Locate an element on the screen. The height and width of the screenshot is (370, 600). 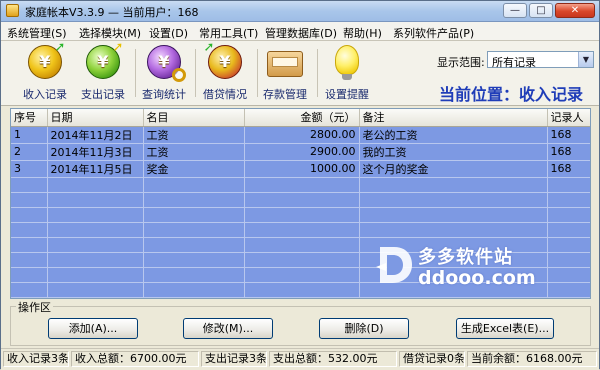
cell-amount: 2900.00 is located at coordinates (302, 152).